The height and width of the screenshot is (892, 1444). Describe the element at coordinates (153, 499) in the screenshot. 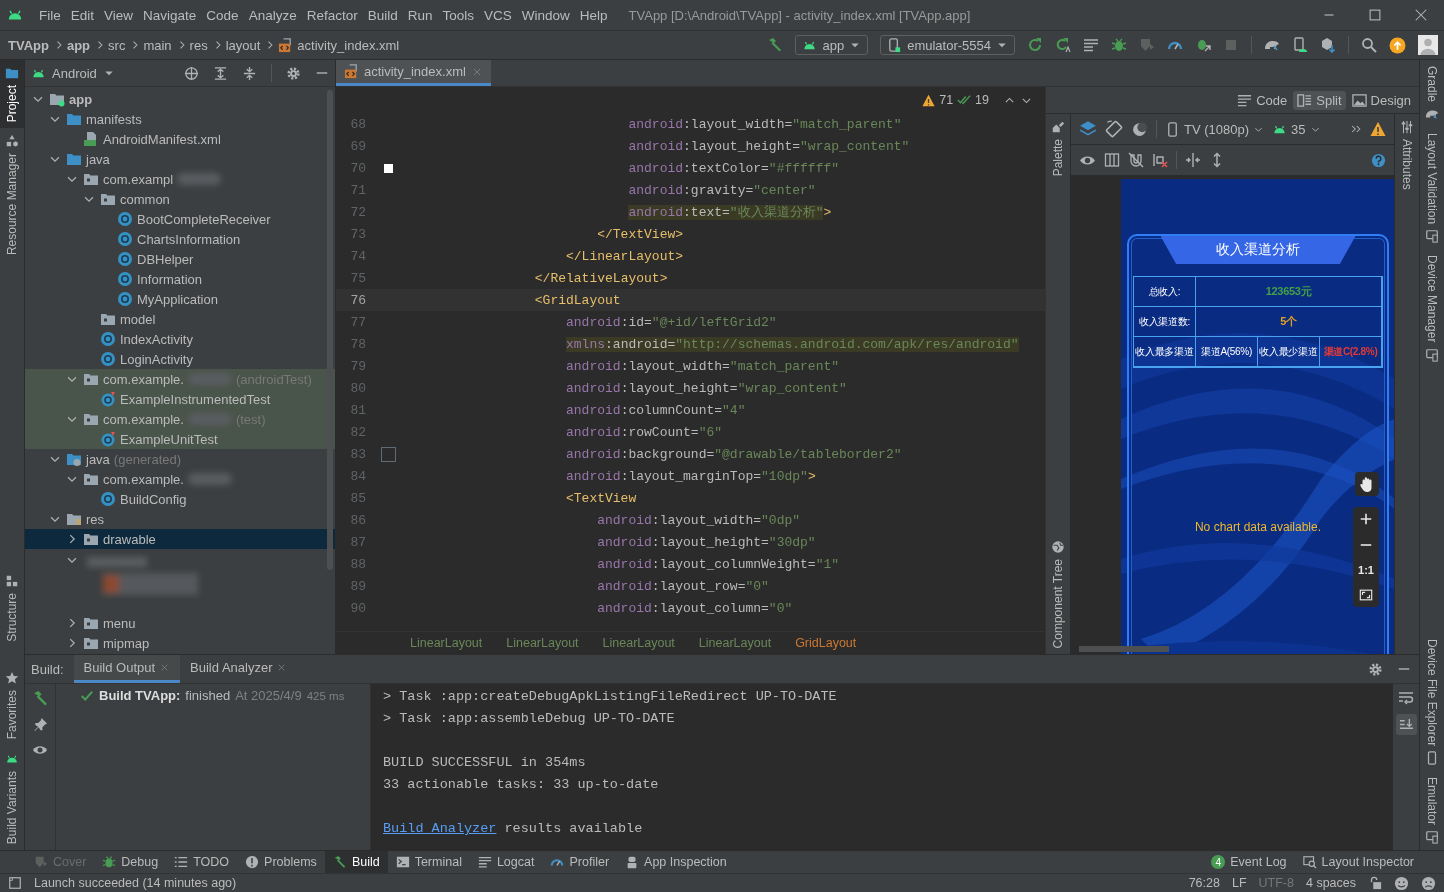

I see `tree-item: BuildConfig` at that location.